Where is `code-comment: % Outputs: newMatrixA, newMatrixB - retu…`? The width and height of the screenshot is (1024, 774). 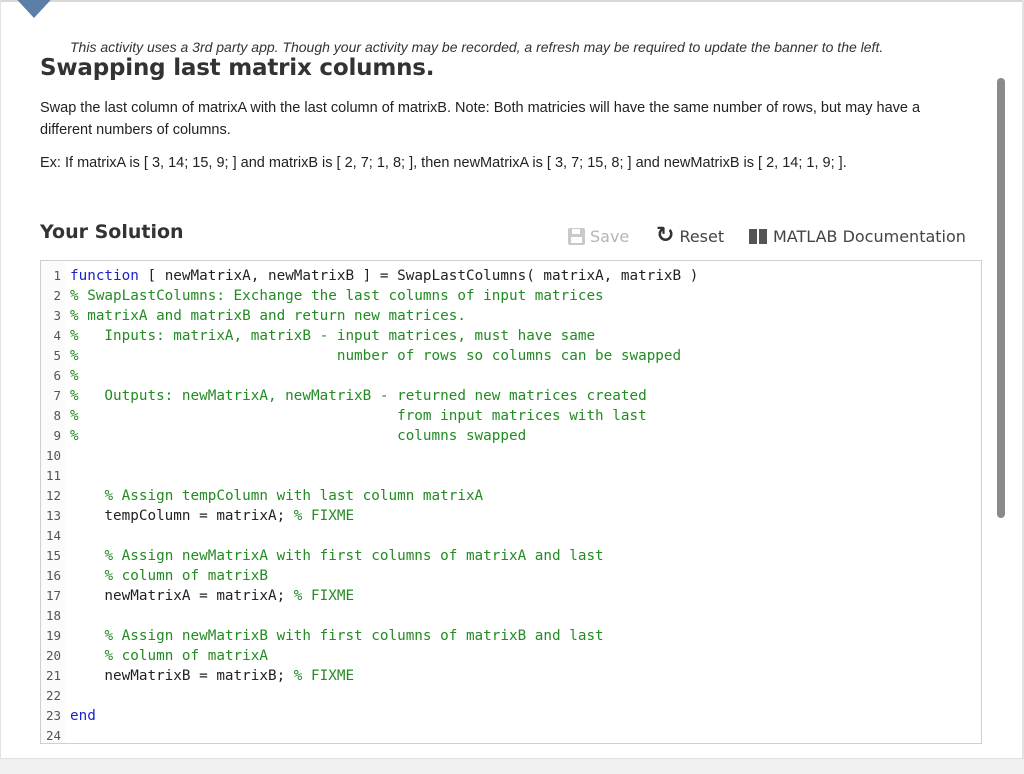 code-comment: % Outputs: newMatrixA, newMatrixB - retu… is located at coordinates (358, 396).